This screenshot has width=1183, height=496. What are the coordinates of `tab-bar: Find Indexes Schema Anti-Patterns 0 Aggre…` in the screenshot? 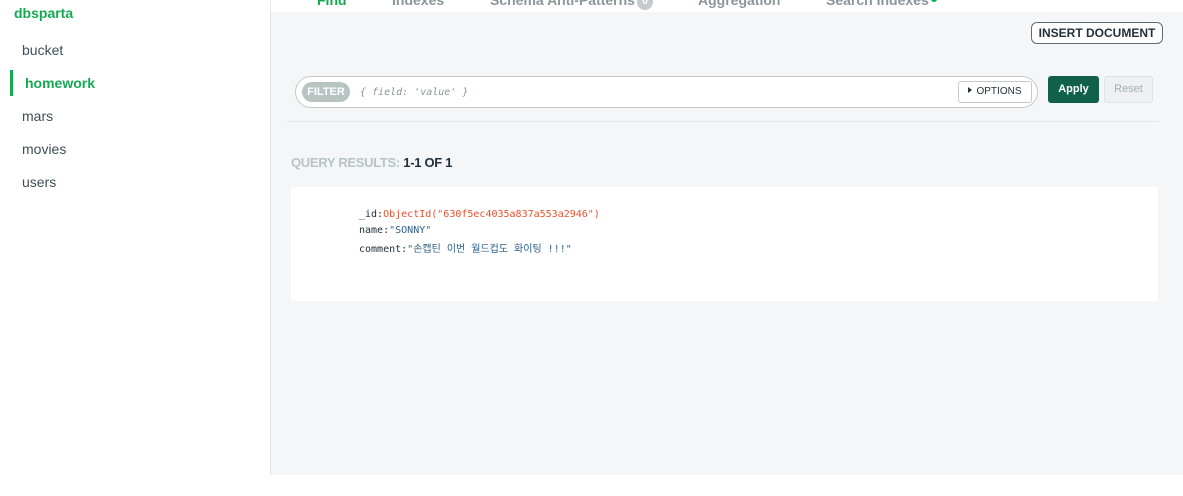 It's located at (727, 6).